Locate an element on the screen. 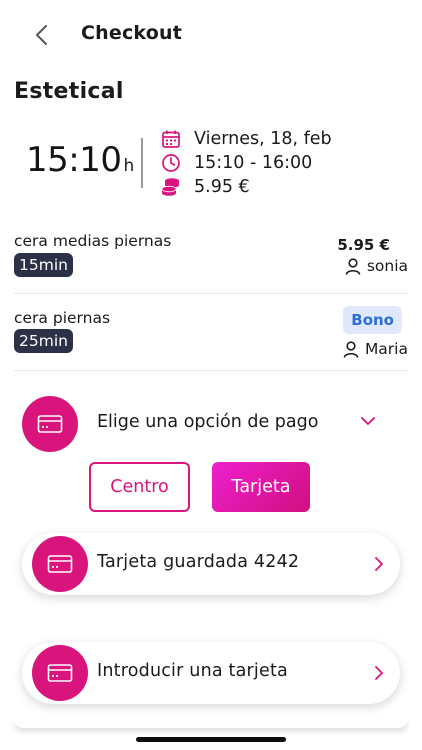  option-centro-button: Centro is located at coordinates (139, 487).